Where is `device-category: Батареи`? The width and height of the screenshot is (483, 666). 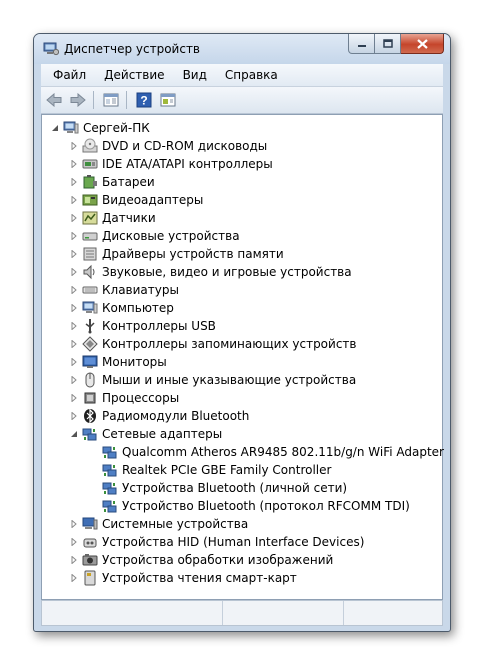
device-category: Батареи is located at coordinates (112, 182).